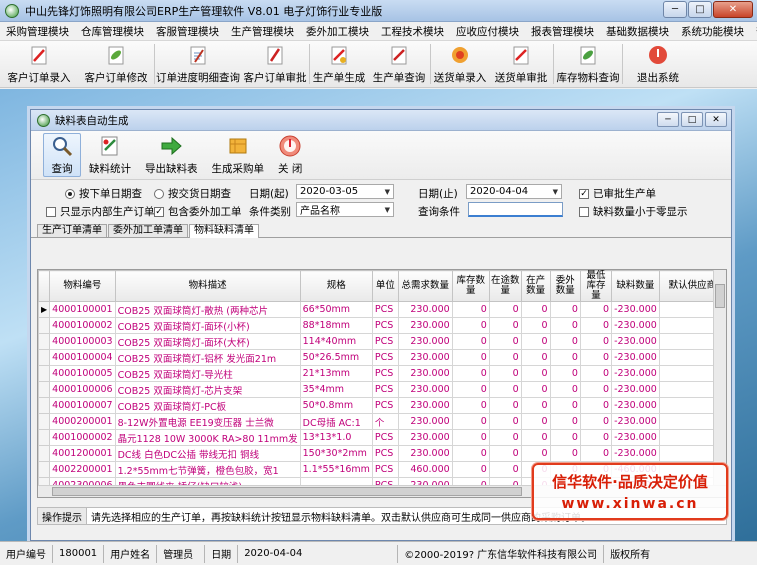 The height and width of the screenshot is (565, 757). What do you see at coordinates (82, 357) in the screenshot?
I see `cell-material-code: 4000100004` at bounding box center [82, 357].